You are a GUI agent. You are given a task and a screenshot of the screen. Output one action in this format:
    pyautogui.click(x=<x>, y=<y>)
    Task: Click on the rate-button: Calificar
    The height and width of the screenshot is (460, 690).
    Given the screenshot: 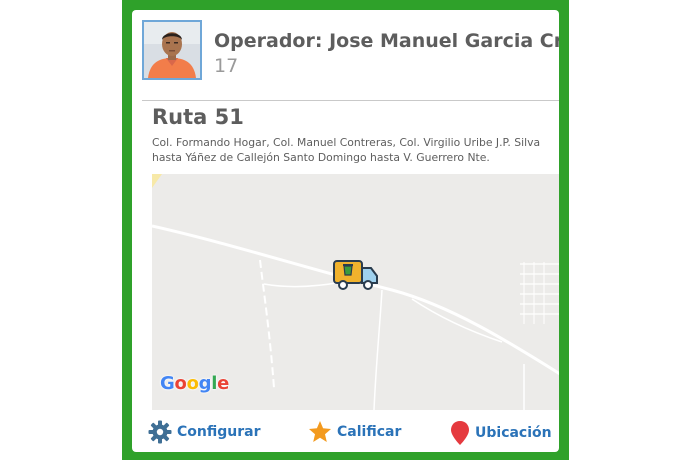 What is the action you would take?
    pyautogui.click(x=354, y=432)
    